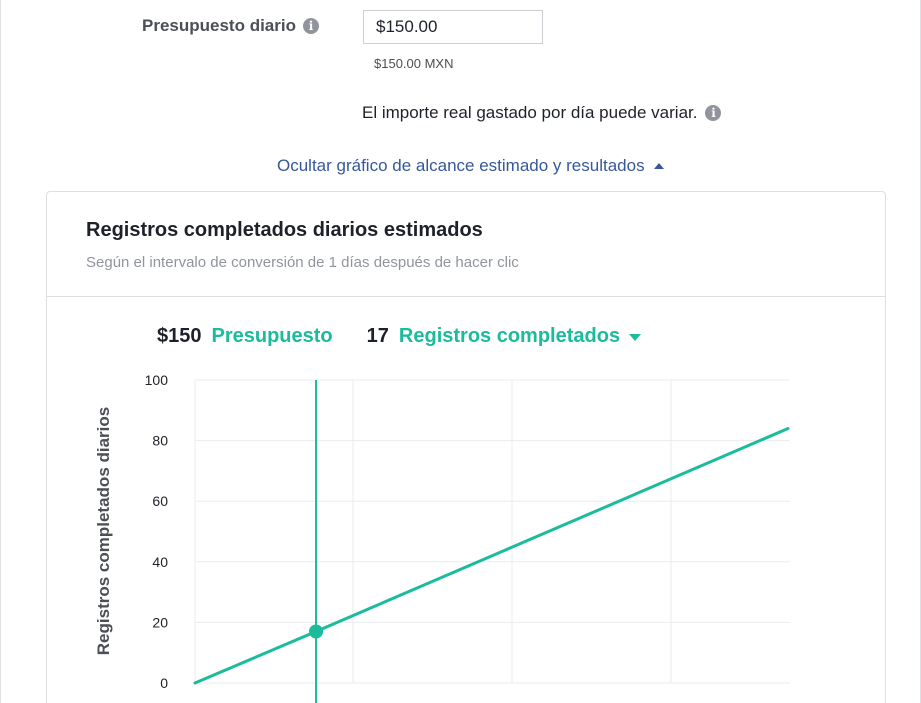 The width and height of the screenshot is (921, 703). Describe the element at coordinates (414, 63) in the screenshot. I see `budget-currency-note: $150.00 MXN` at that location.